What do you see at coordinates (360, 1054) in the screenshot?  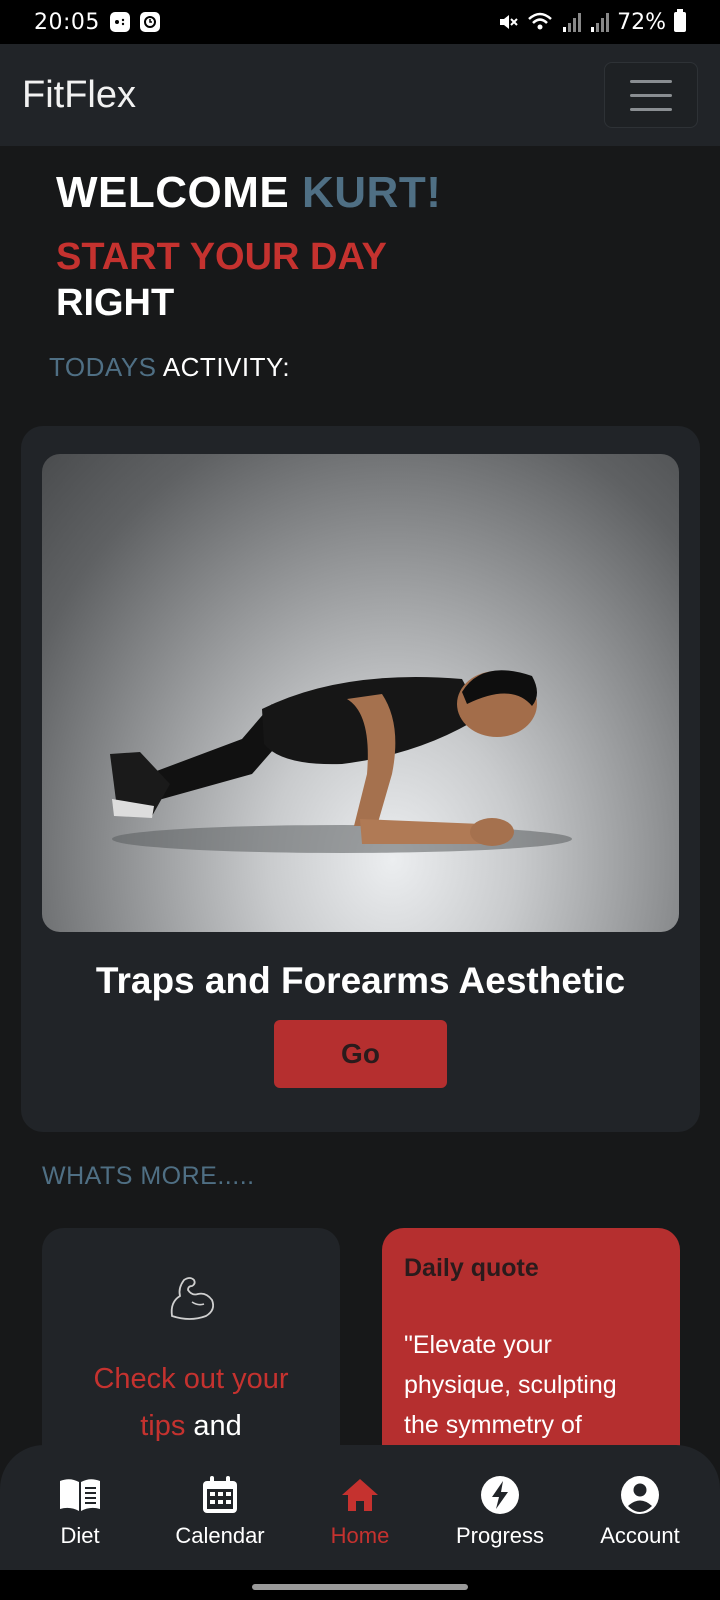 I see `go-button: Go` at bounding box center [360, 1054].